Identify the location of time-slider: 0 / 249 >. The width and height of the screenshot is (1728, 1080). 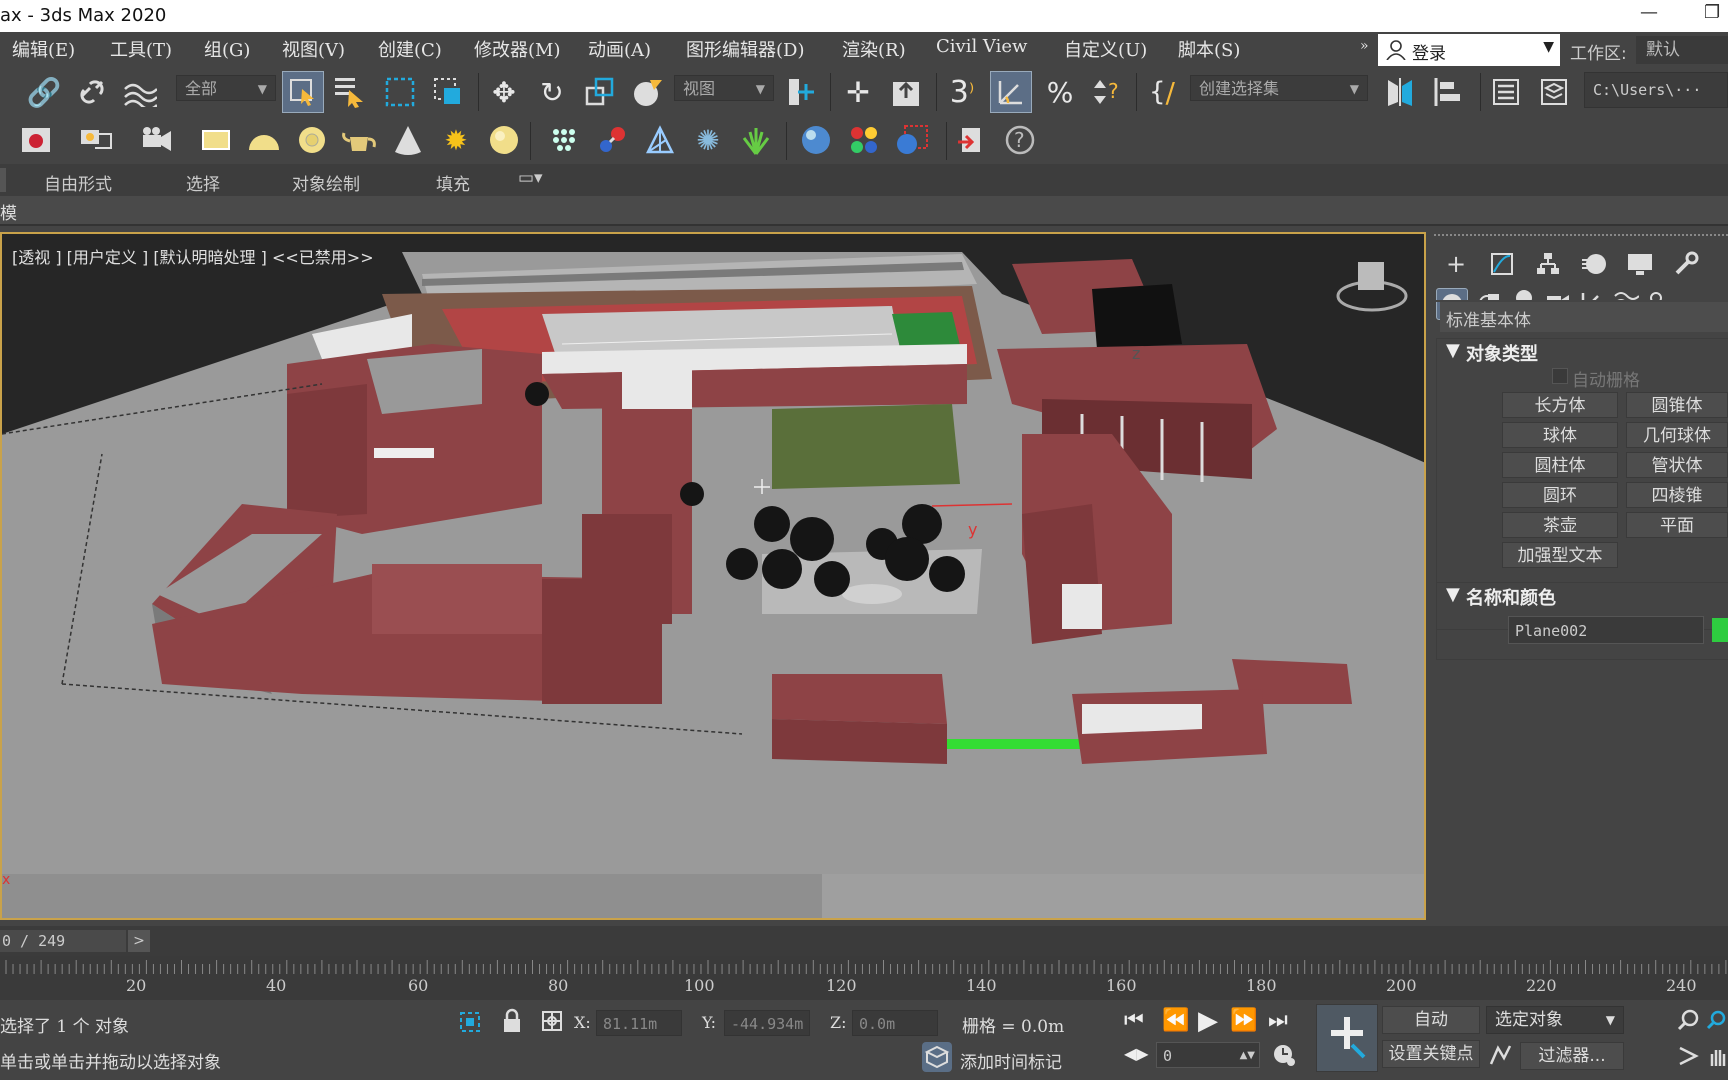
(864, 941).